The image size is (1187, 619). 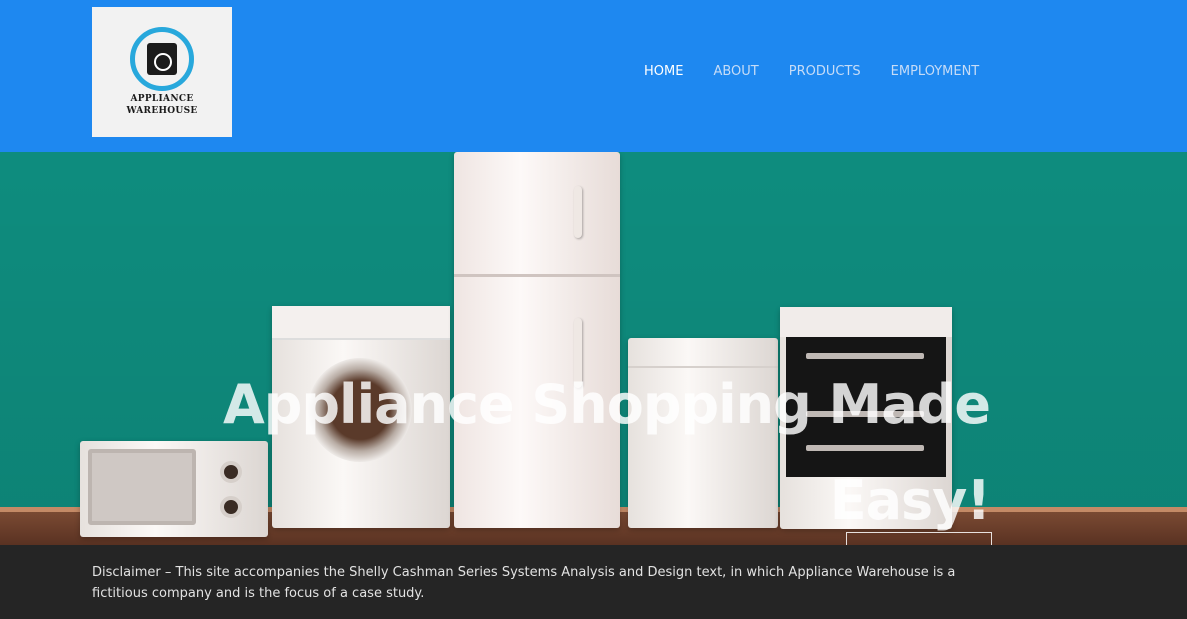 What do you see at coordinates (663, 71) in the screenshot?
I see `nav-home: HOME` at bounding box center [663, 71].